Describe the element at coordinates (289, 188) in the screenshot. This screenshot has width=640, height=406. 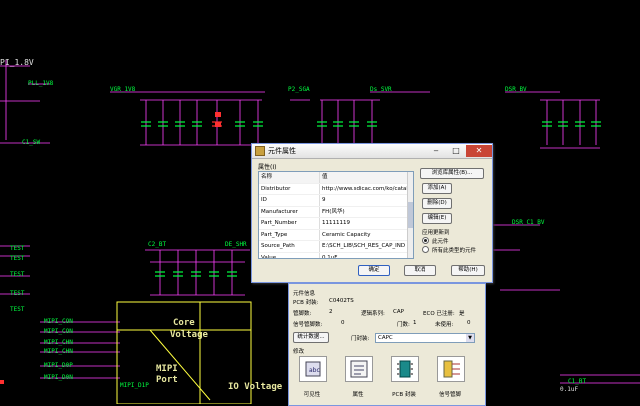
I see `property-name: Distributor` at that location.